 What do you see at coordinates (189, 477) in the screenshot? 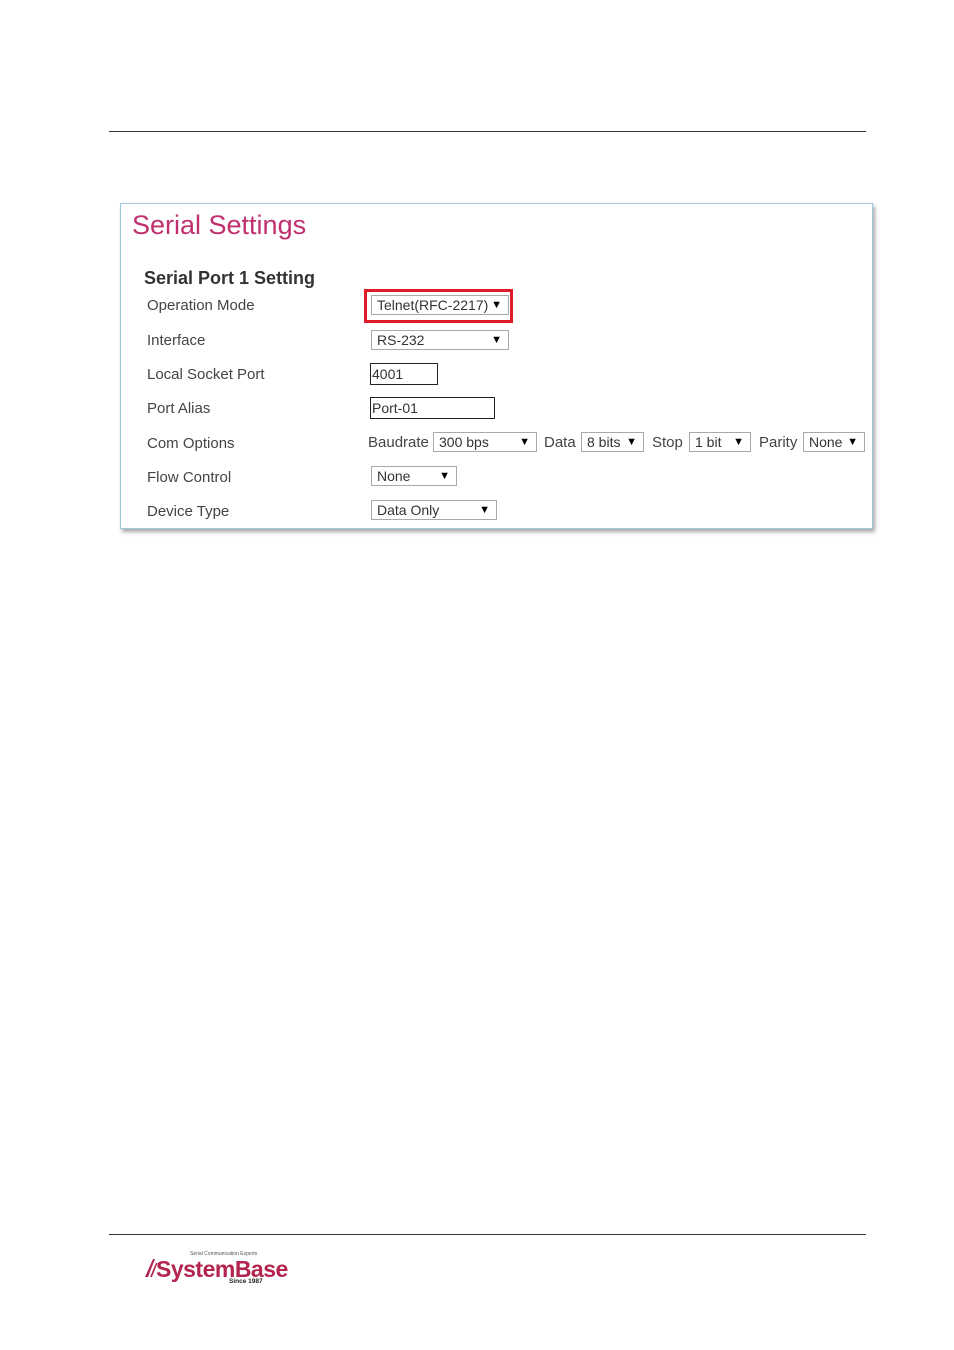
I see `flow-control-label: Flow Control` at bounding box center [189, 477].